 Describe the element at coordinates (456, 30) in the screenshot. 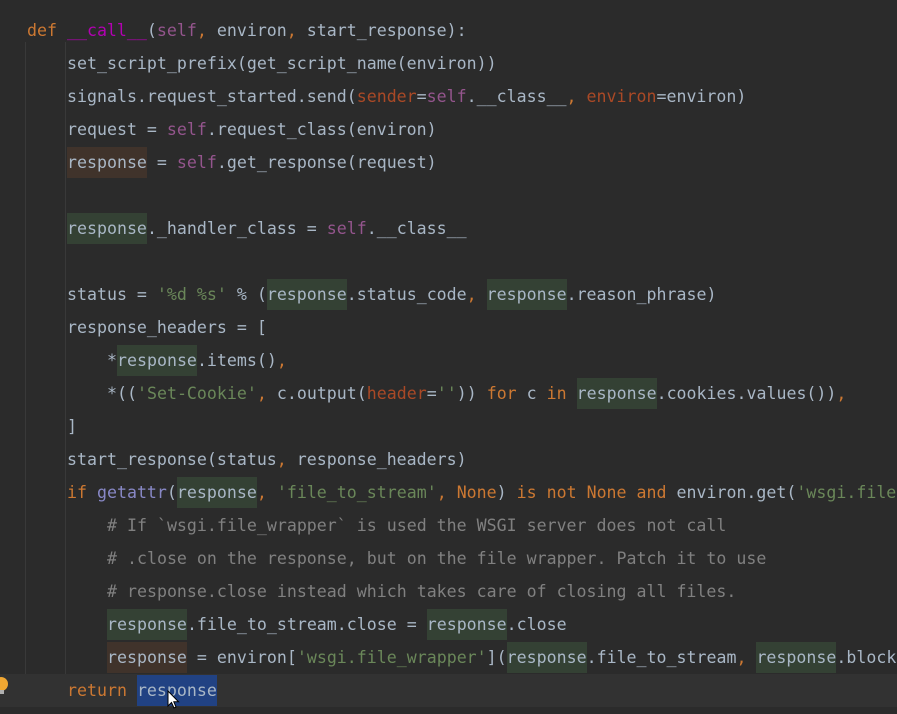

I see `code-token: ):` at that location.